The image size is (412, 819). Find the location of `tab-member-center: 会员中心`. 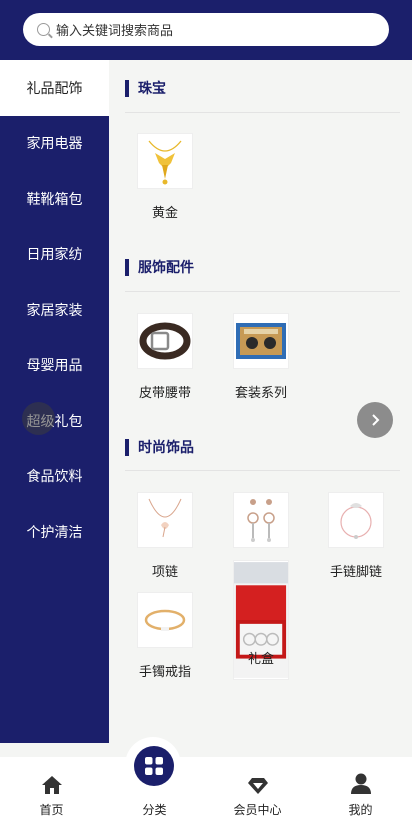

tab-member-center: 会员中心 is located at coordinates (257, 787).